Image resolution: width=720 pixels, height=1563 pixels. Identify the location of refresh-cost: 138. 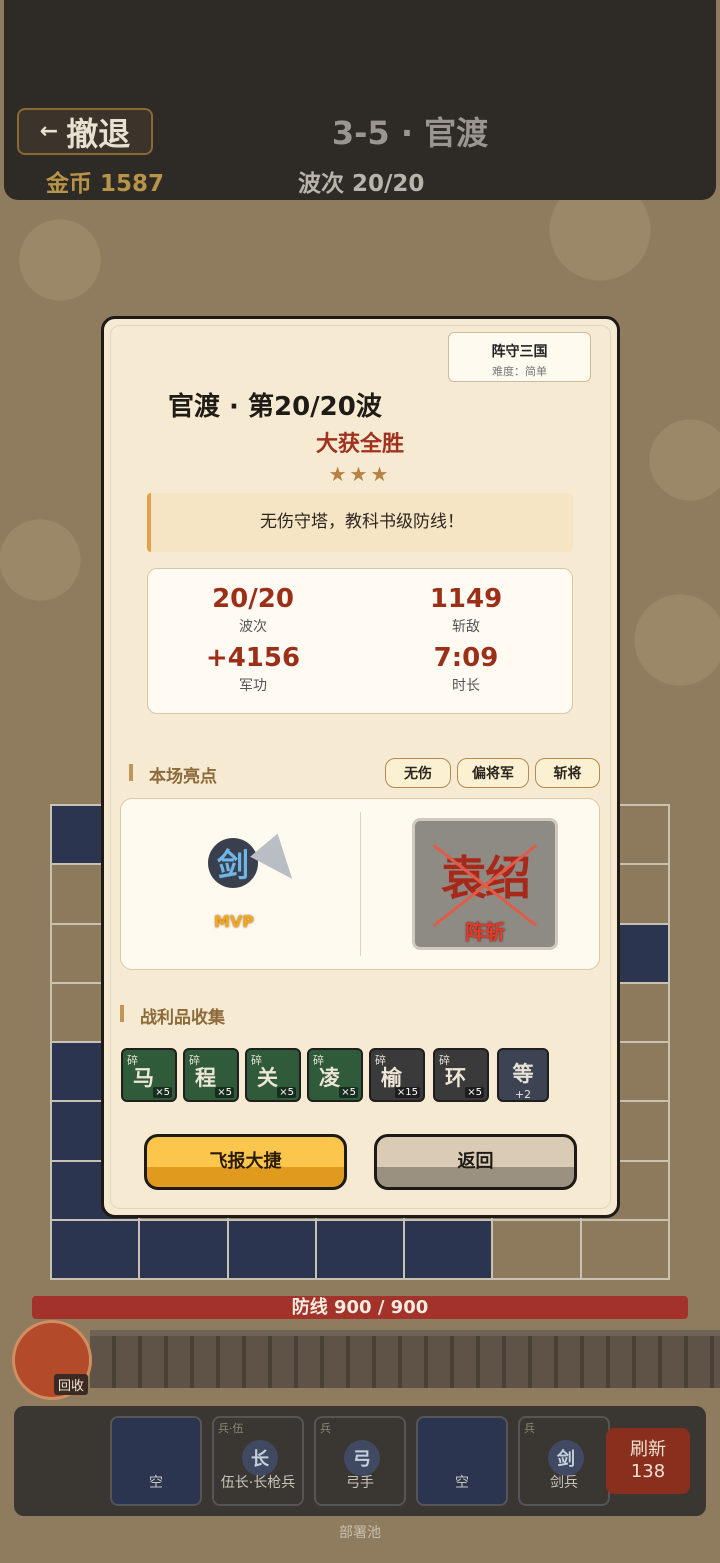
(648, 1471).